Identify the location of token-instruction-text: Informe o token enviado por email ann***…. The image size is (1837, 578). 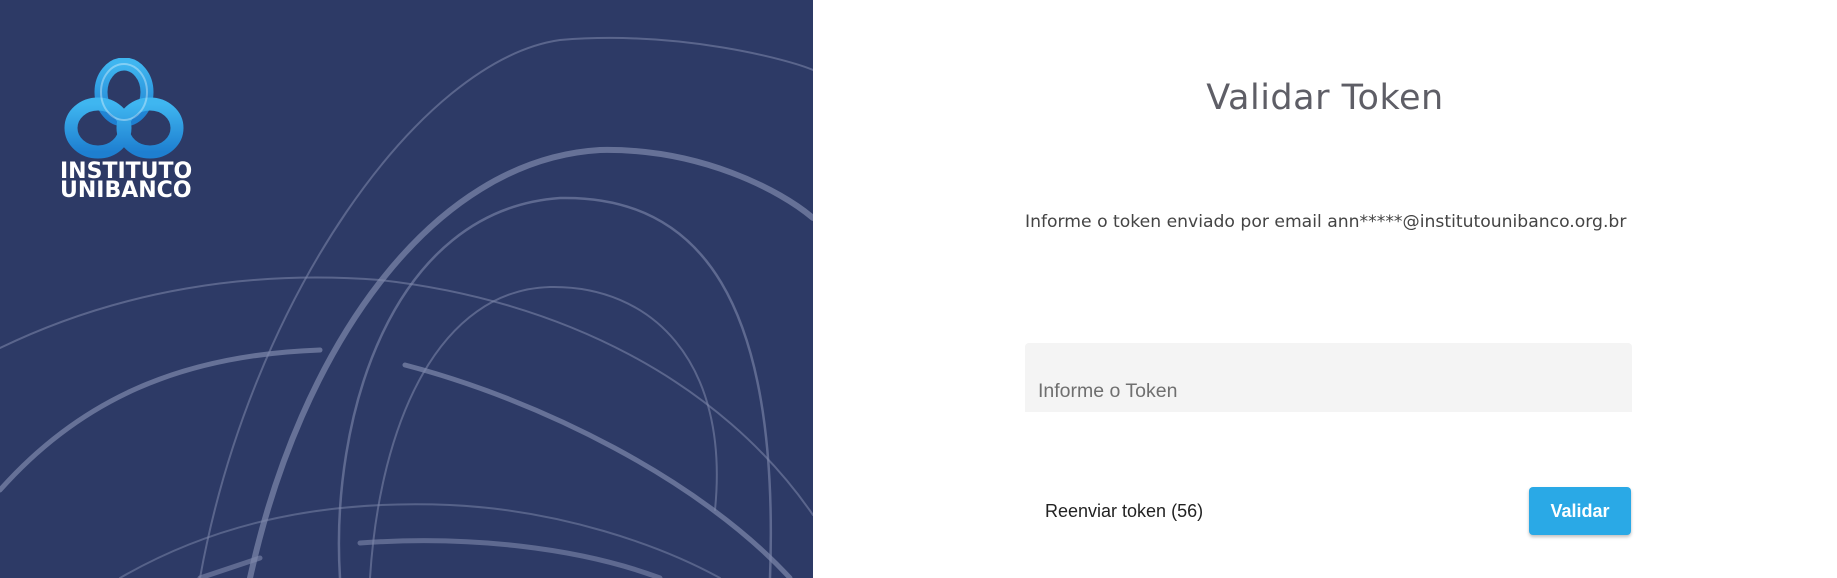
(1326, 222).